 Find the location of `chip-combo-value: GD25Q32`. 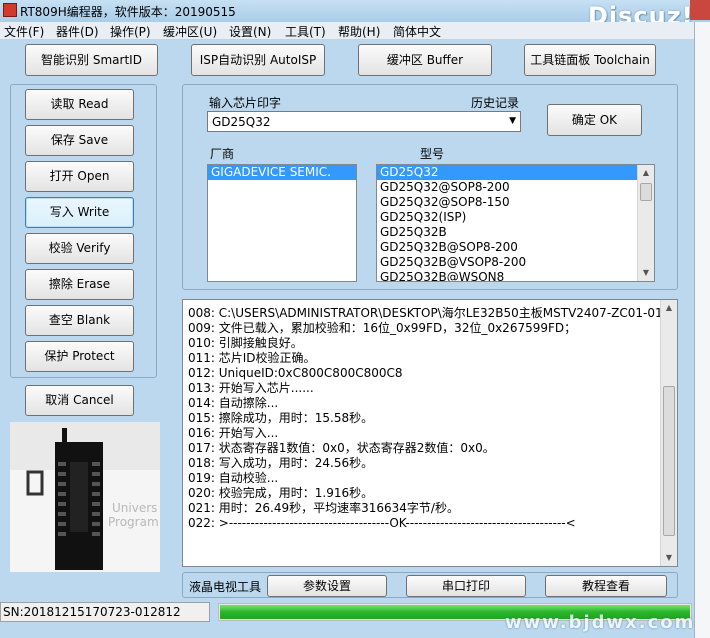

chip-combo-value: GD25Q32 is located at coordinates (241, 122).